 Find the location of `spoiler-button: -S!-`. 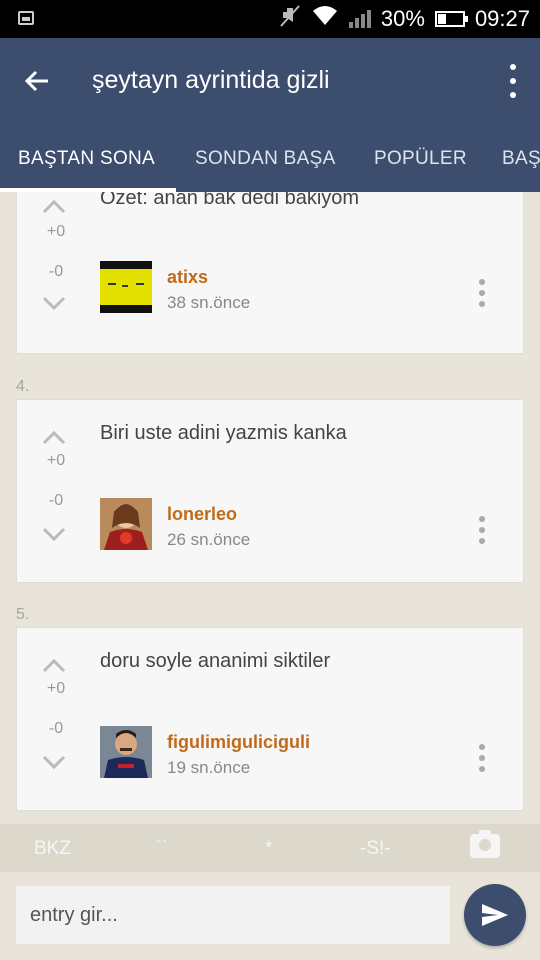

spoiler-button: -S!- is located at coordinates (375, 849).